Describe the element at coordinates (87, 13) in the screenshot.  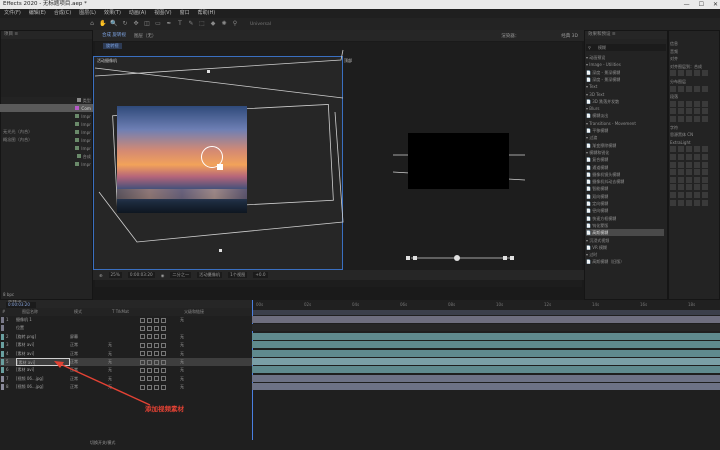
I see `menu-layer: 图层(L)` at that location.